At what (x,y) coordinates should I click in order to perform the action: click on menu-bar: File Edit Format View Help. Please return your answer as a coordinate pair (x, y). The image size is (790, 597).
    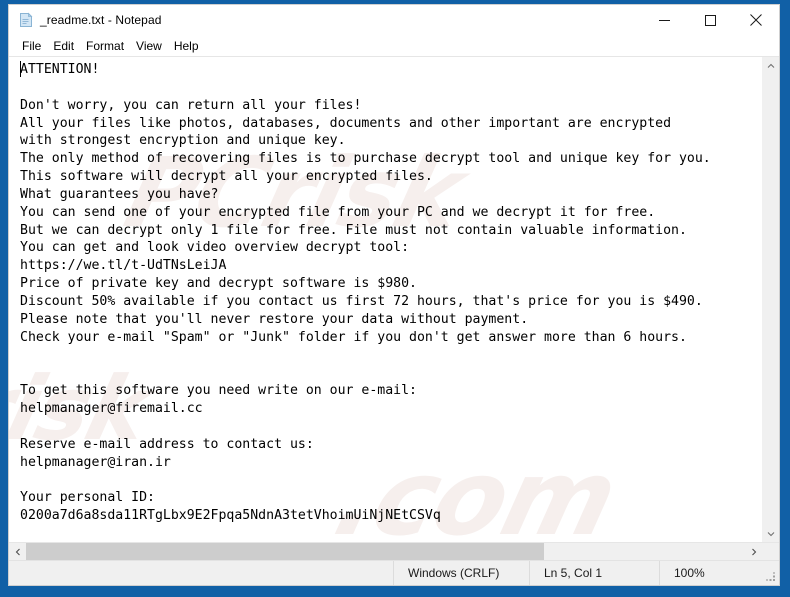
    Looking at the image, I should click on (394, 45).